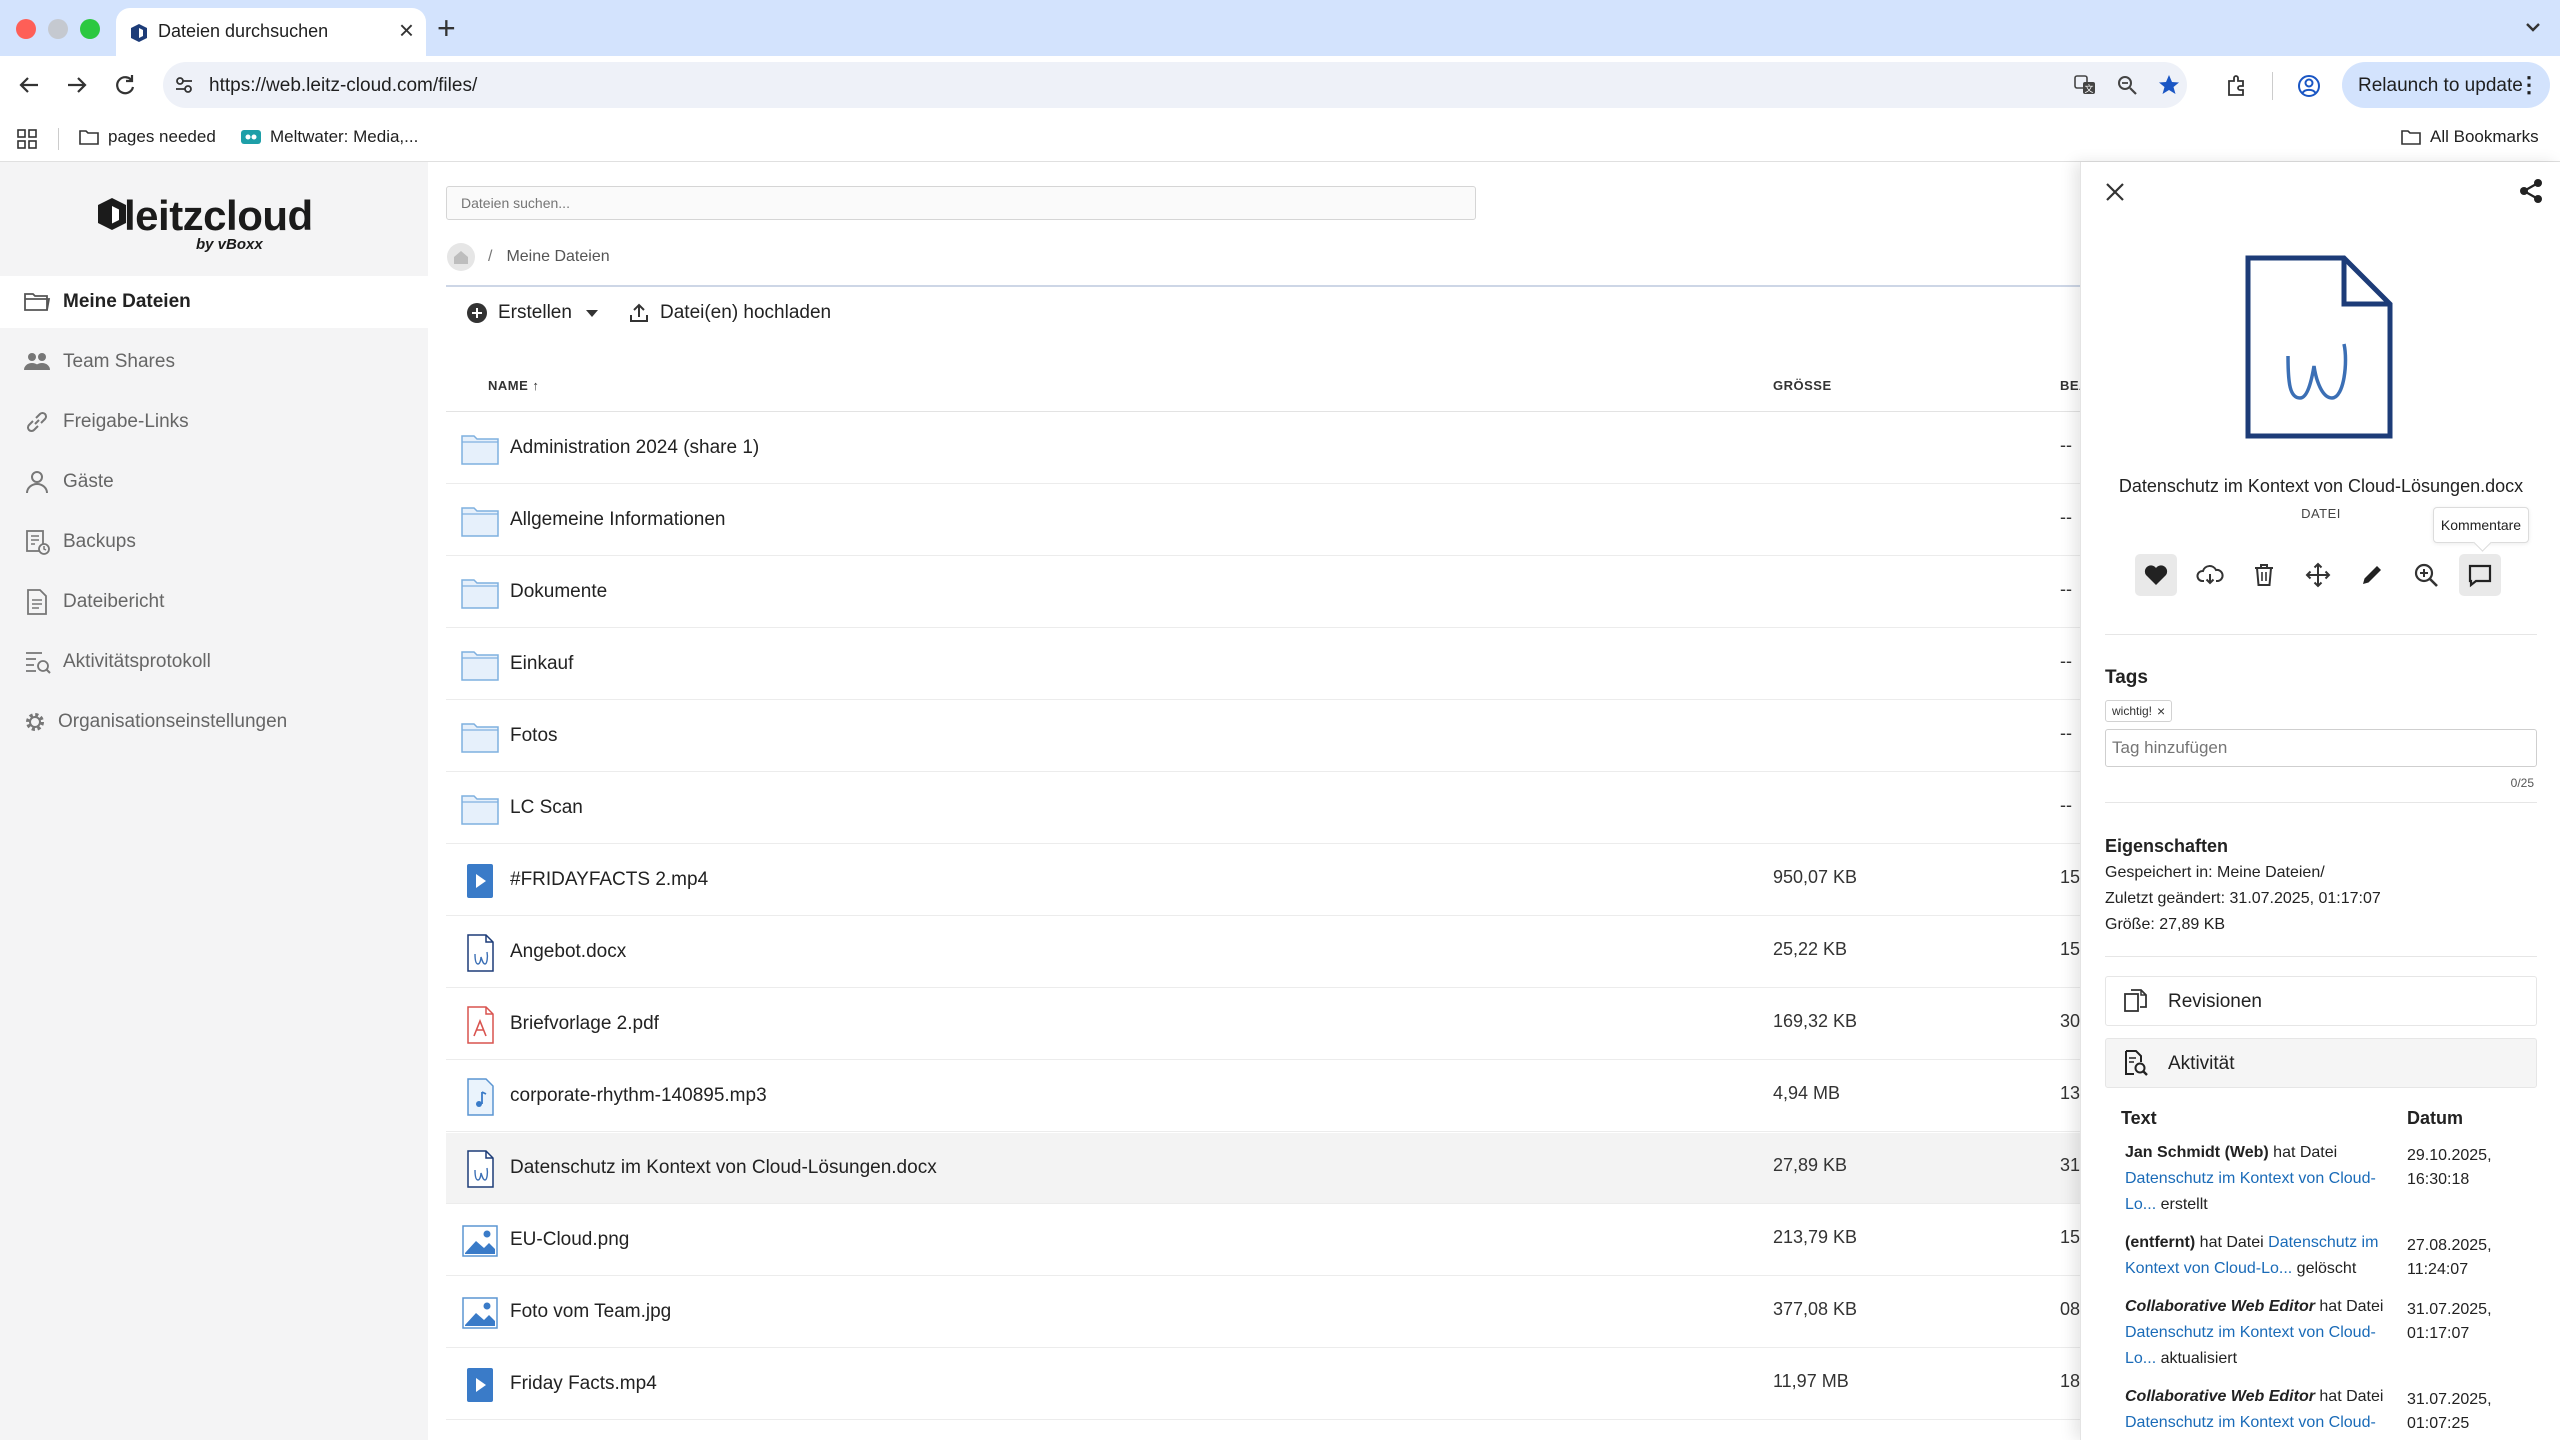  What do you see at coordinates (29, 85) in the screenshot?
I see `back-arrow-icon` at bounding box center [29, 85].